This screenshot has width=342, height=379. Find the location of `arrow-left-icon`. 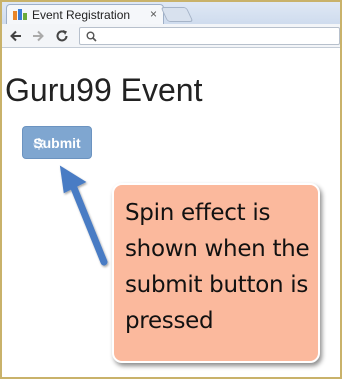

arrow-left-icon is located at coordinates (15, 36).